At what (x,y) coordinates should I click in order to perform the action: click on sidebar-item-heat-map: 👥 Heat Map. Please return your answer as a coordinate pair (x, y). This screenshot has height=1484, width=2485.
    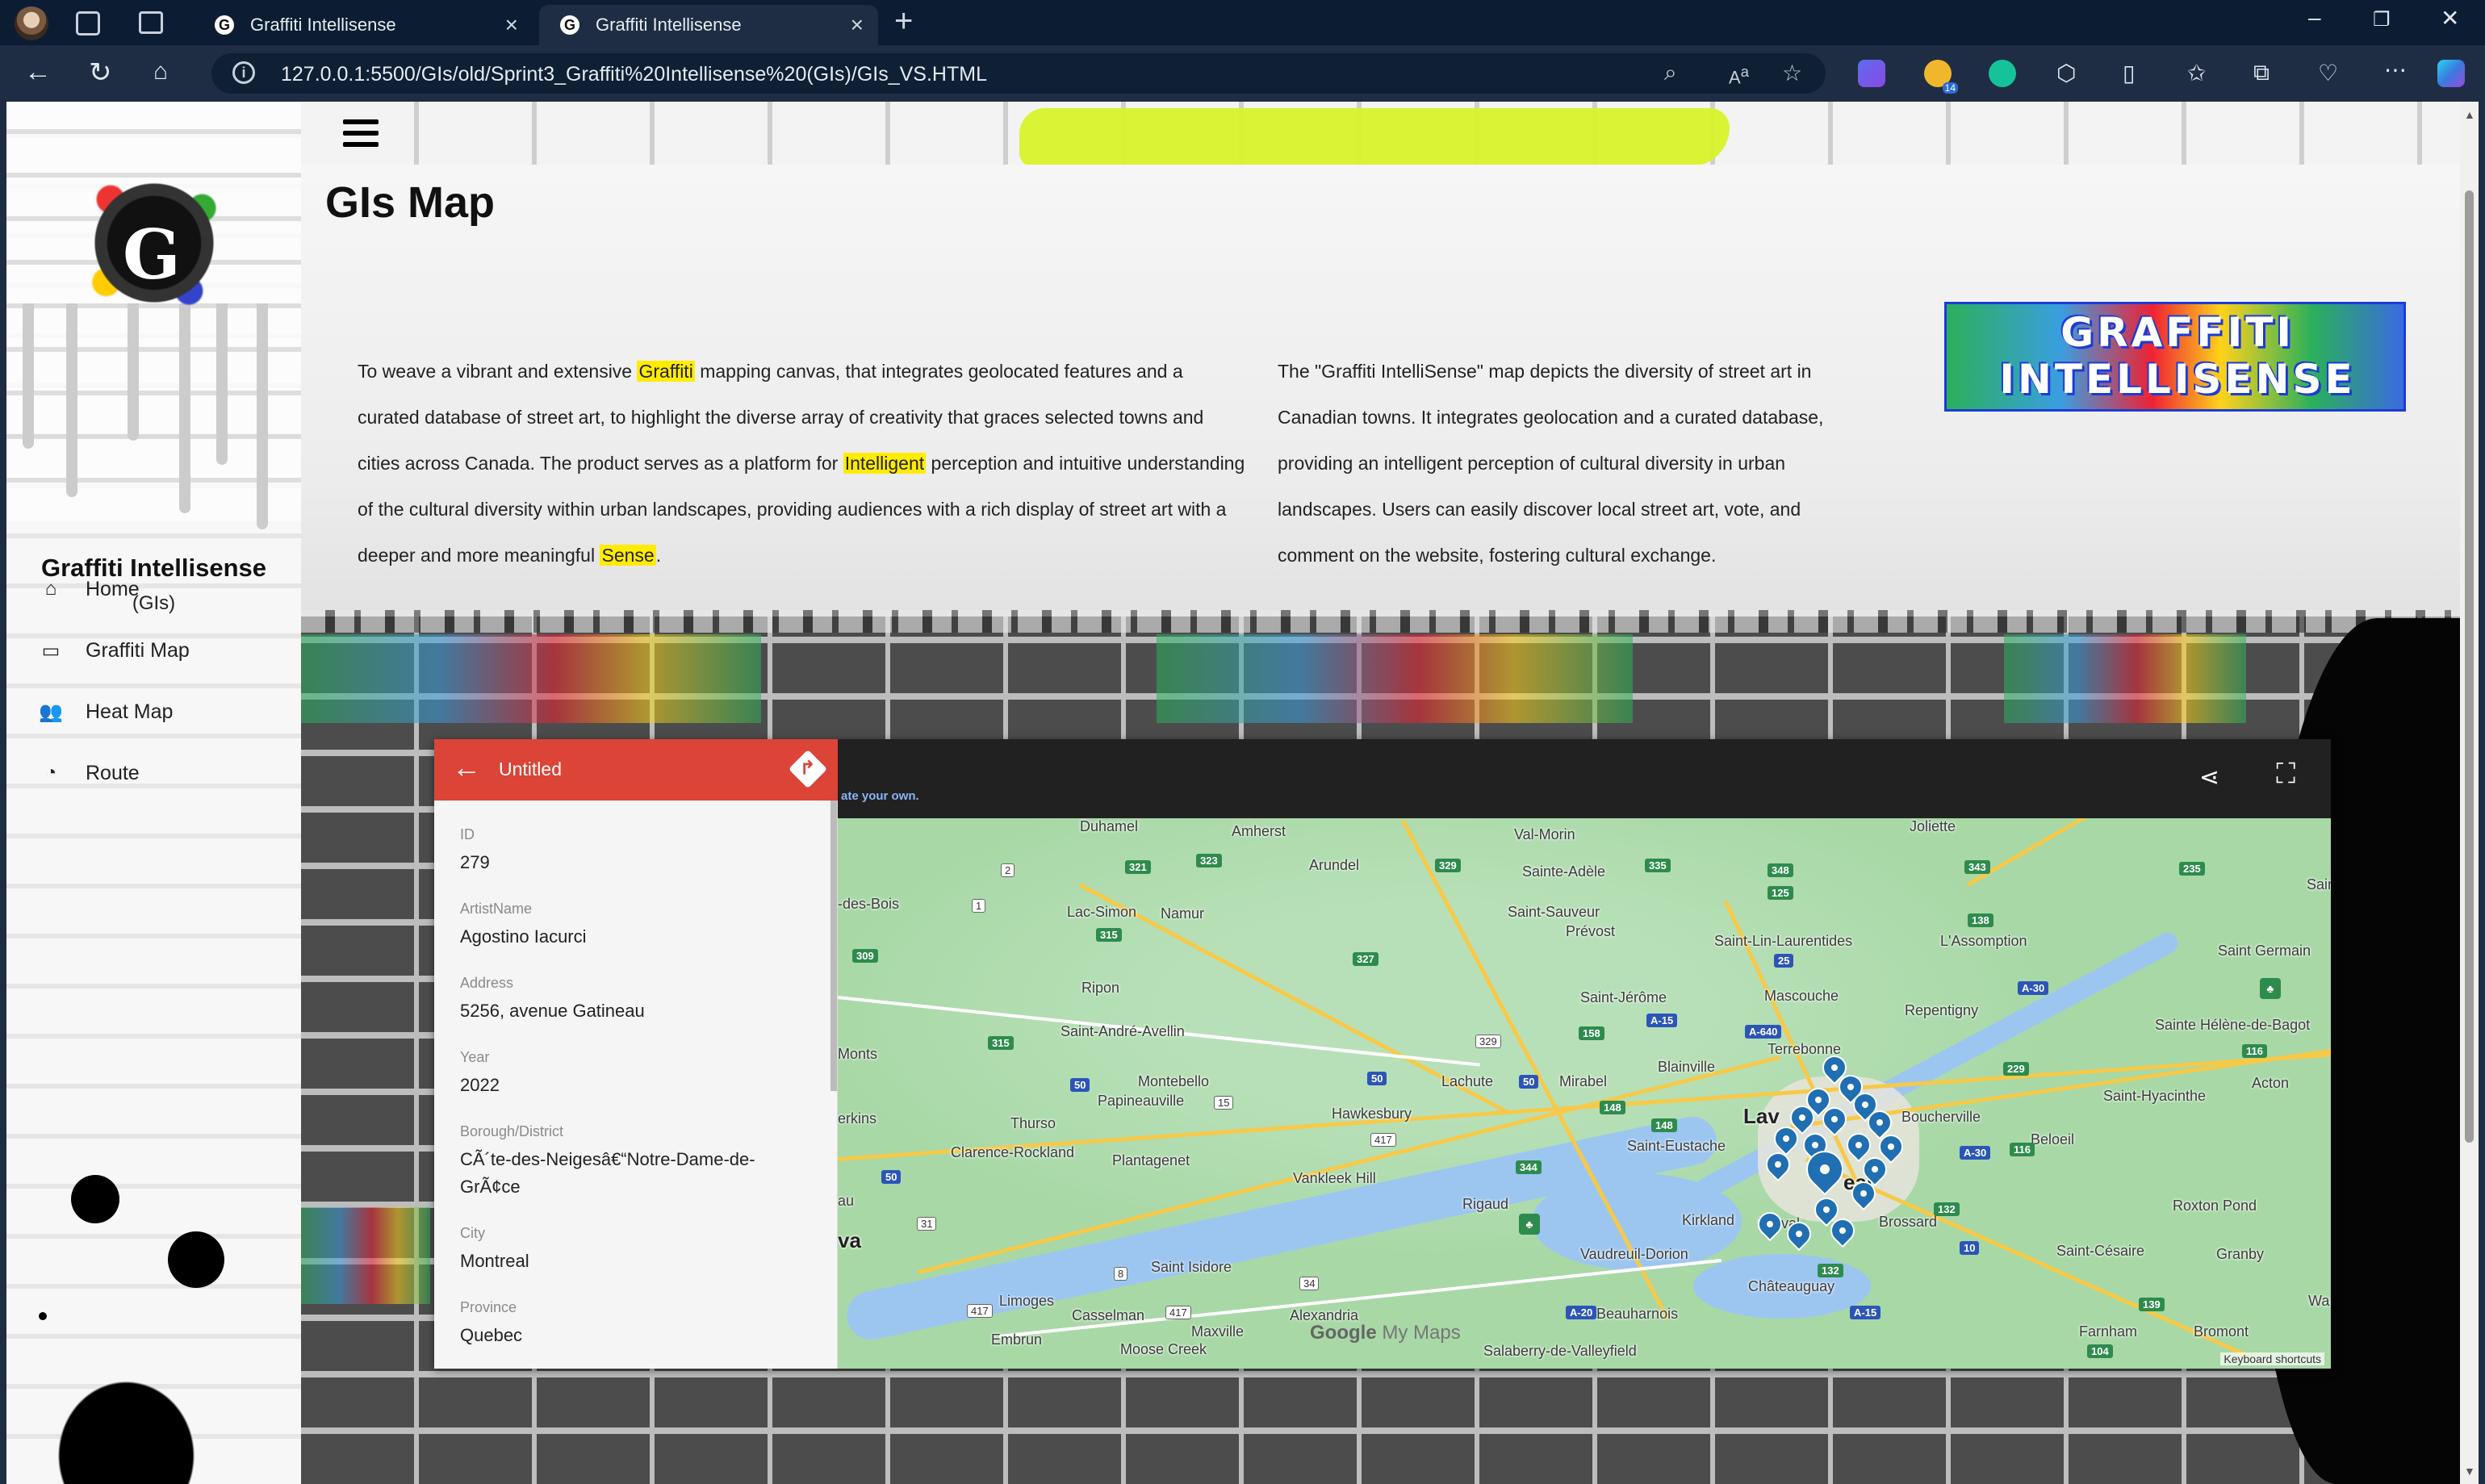
    Looking at the image, I should click on (160, 712).